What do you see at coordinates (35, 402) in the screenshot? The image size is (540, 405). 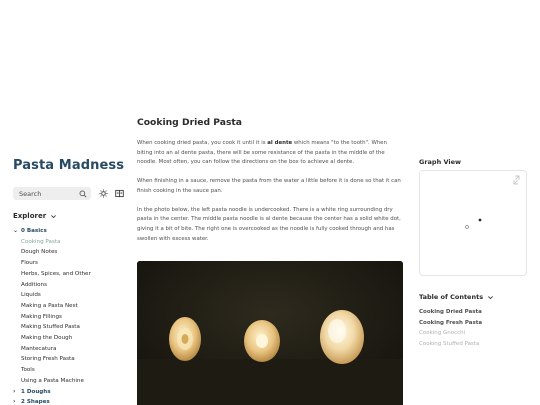 I see `folder-label: 2 Shapes` at bounding box center [35, 402].